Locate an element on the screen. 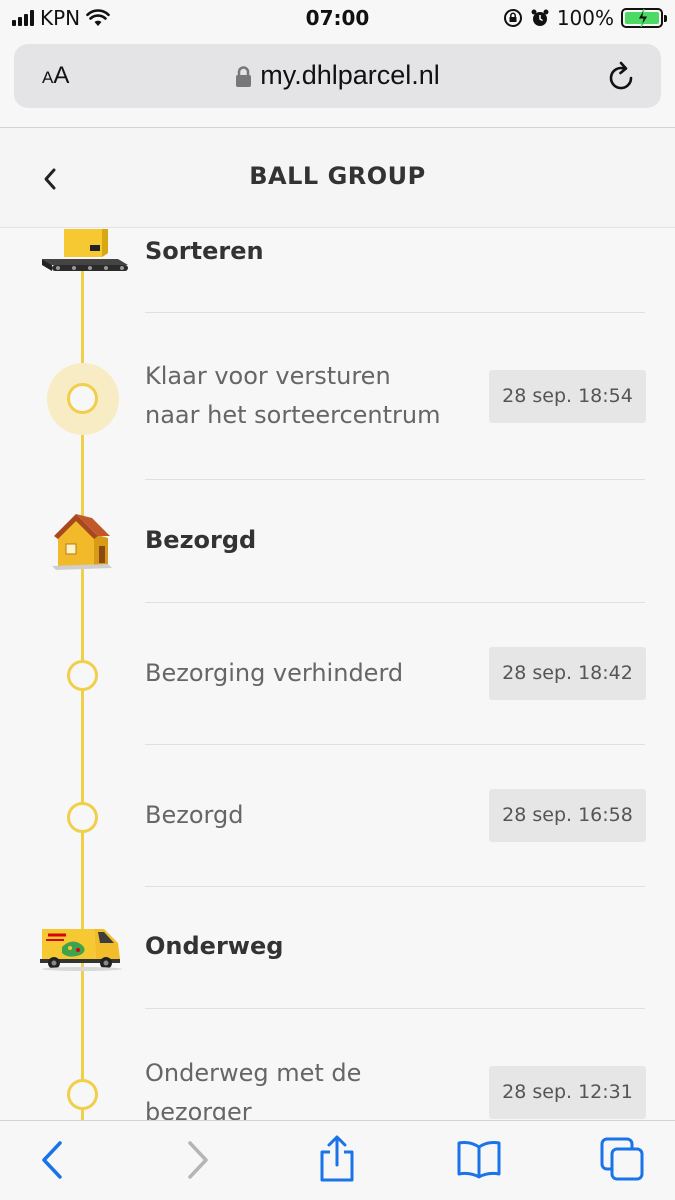  battery-percent: 100% is located at coordinates (585, 18).